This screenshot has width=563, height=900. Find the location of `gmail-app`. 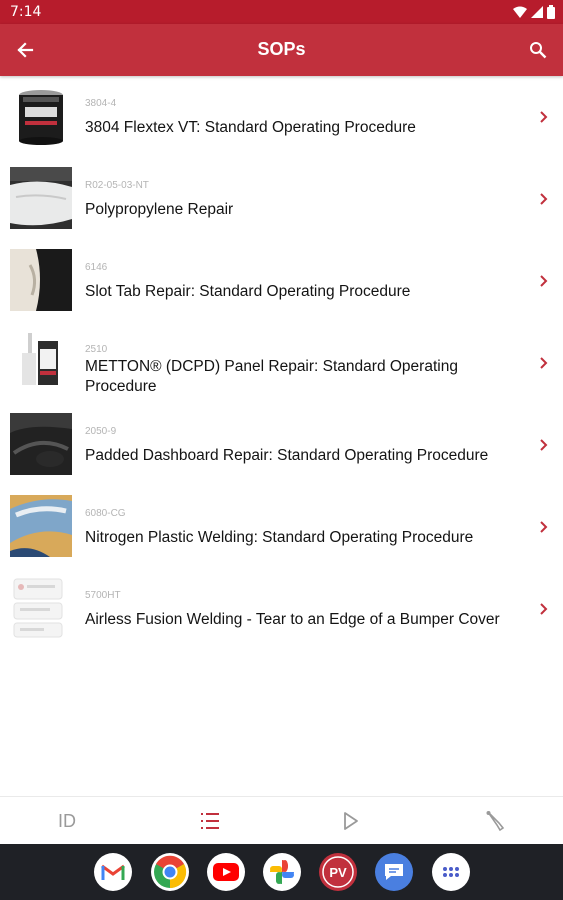

gmail-app is located at coordinates (113, 872).